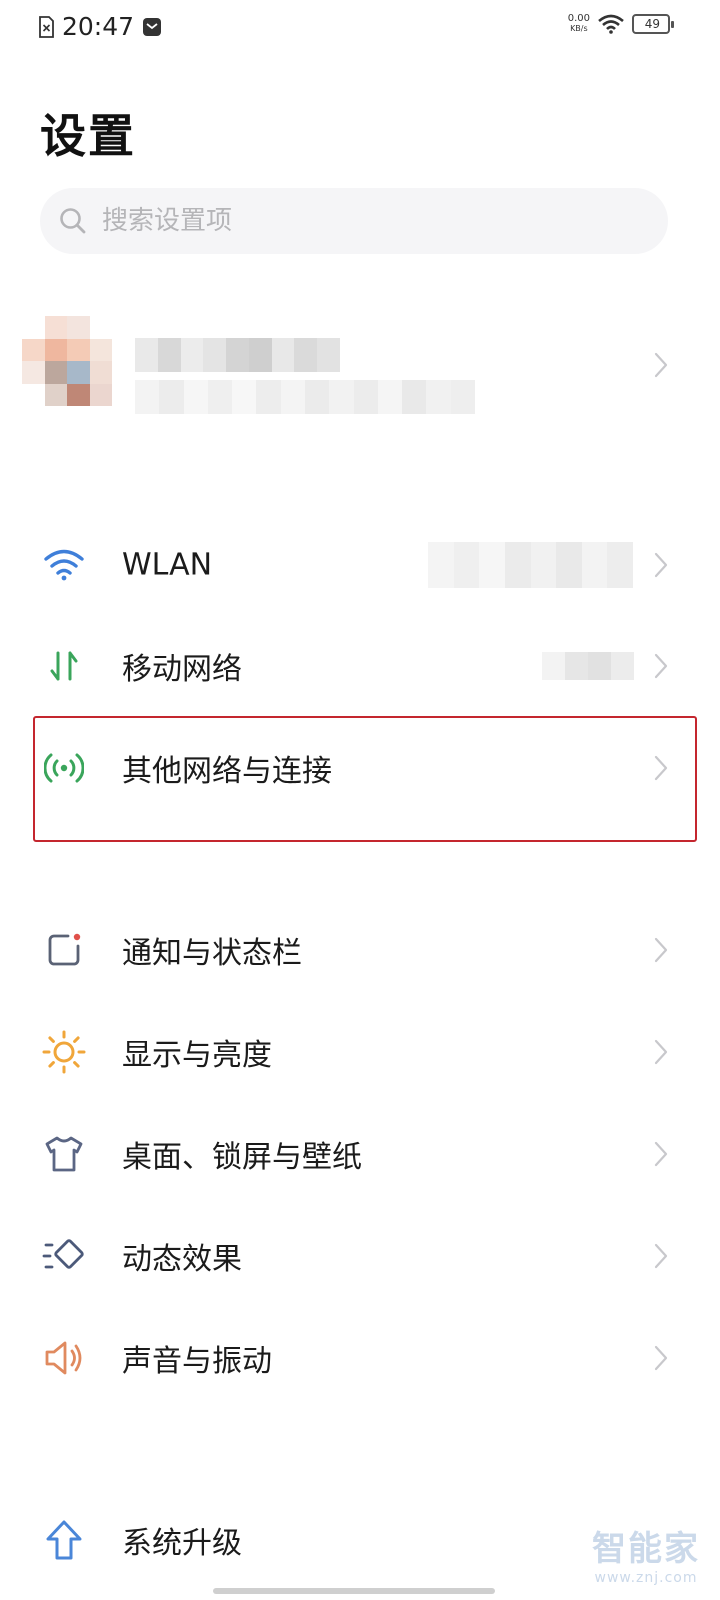  I want to click on upgrade-arrow-icon, so click(64, 1540).